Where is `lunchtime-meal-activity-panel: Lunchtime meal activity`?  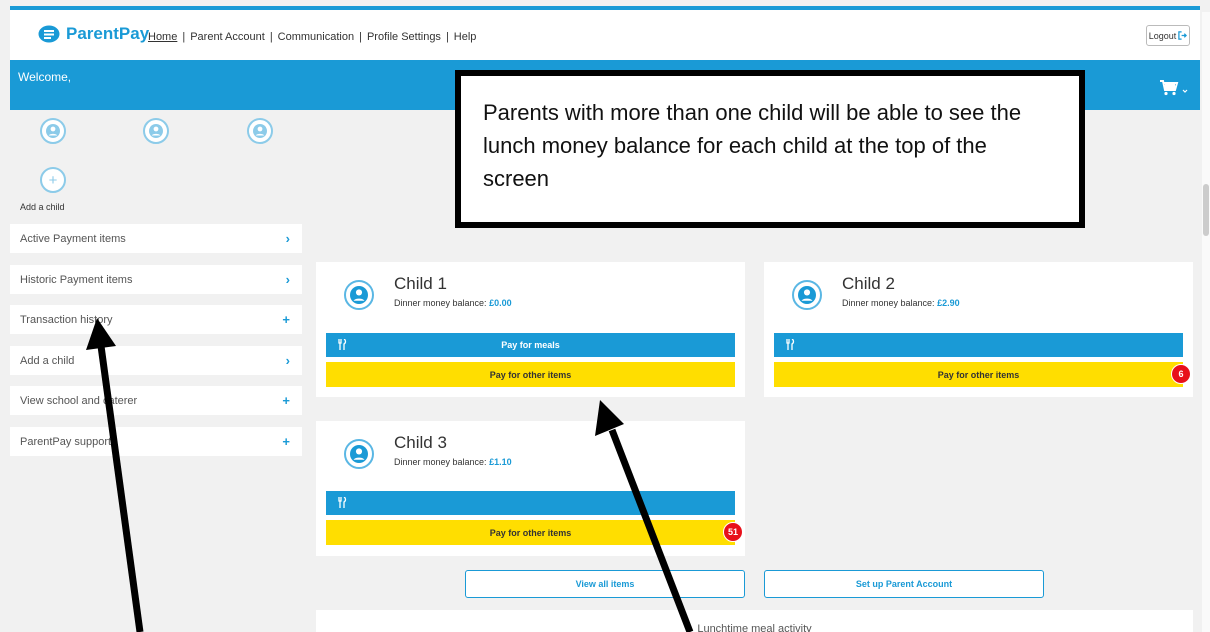 lunchtime-meal-activity-panel: Lunchtime meal activity is located at coordinates (754, 621).